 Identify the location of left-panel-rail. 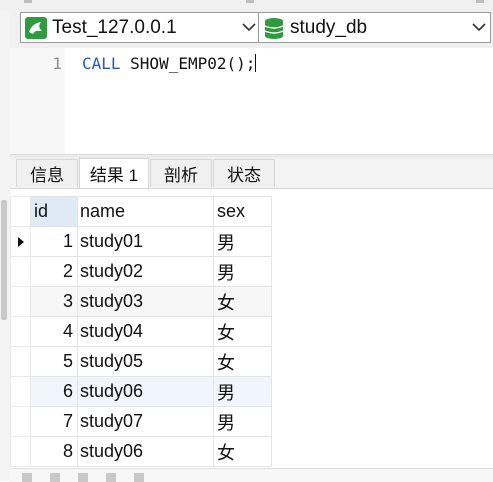
(5, 245).